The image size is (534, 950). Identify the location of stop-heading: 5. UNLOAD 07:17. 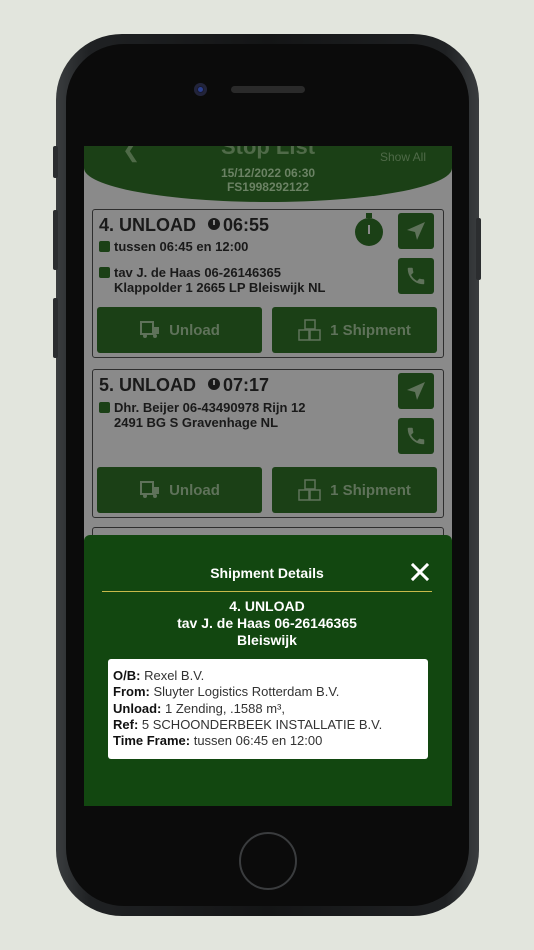
(184, 385).